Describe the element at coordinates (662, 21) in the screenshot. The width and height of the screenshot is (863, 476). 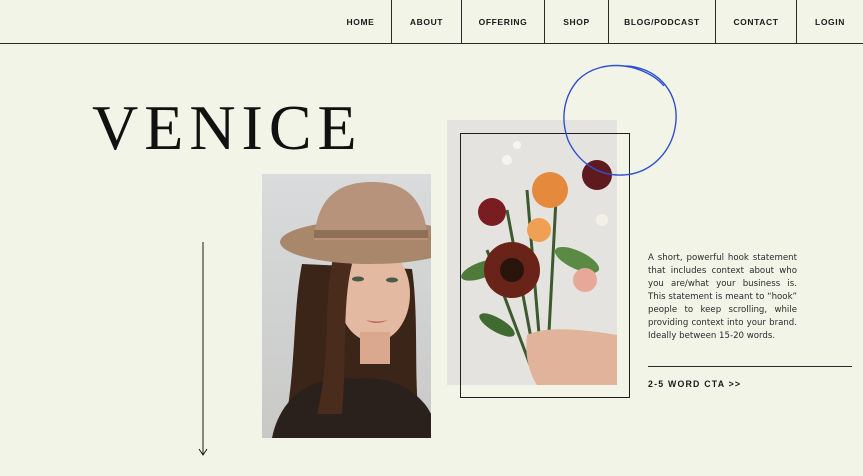
I see `nav-blog-podcast: BLOG/PODCAST` at that location.